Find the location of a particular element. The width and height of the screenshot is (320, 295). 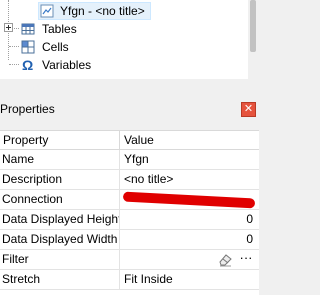

table-icon is located at coordinates (28, 29).